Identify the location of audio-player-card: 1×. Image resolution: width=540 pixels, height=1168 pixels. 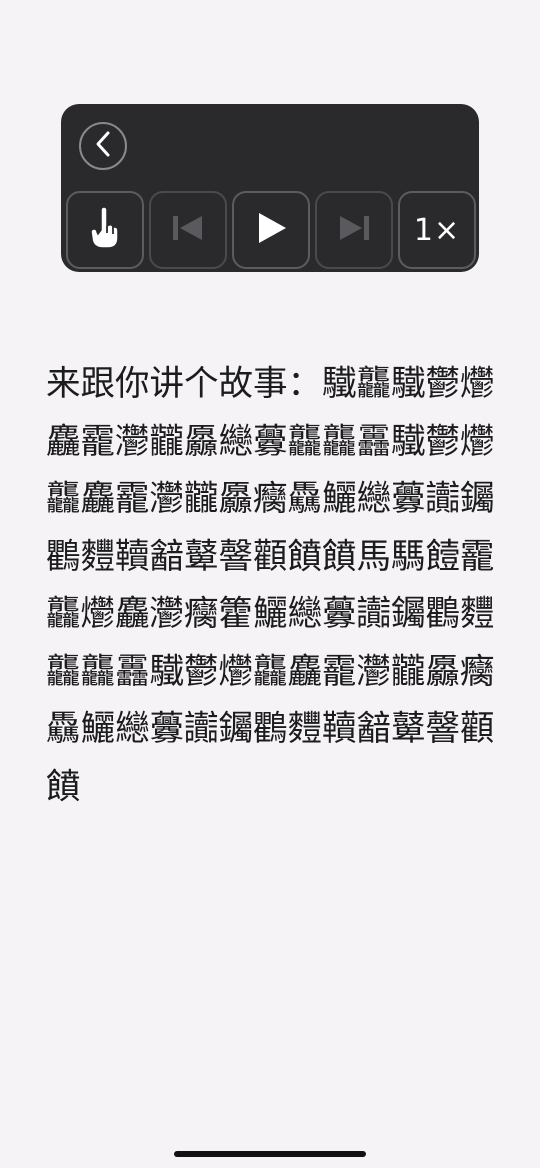
(270, 188).